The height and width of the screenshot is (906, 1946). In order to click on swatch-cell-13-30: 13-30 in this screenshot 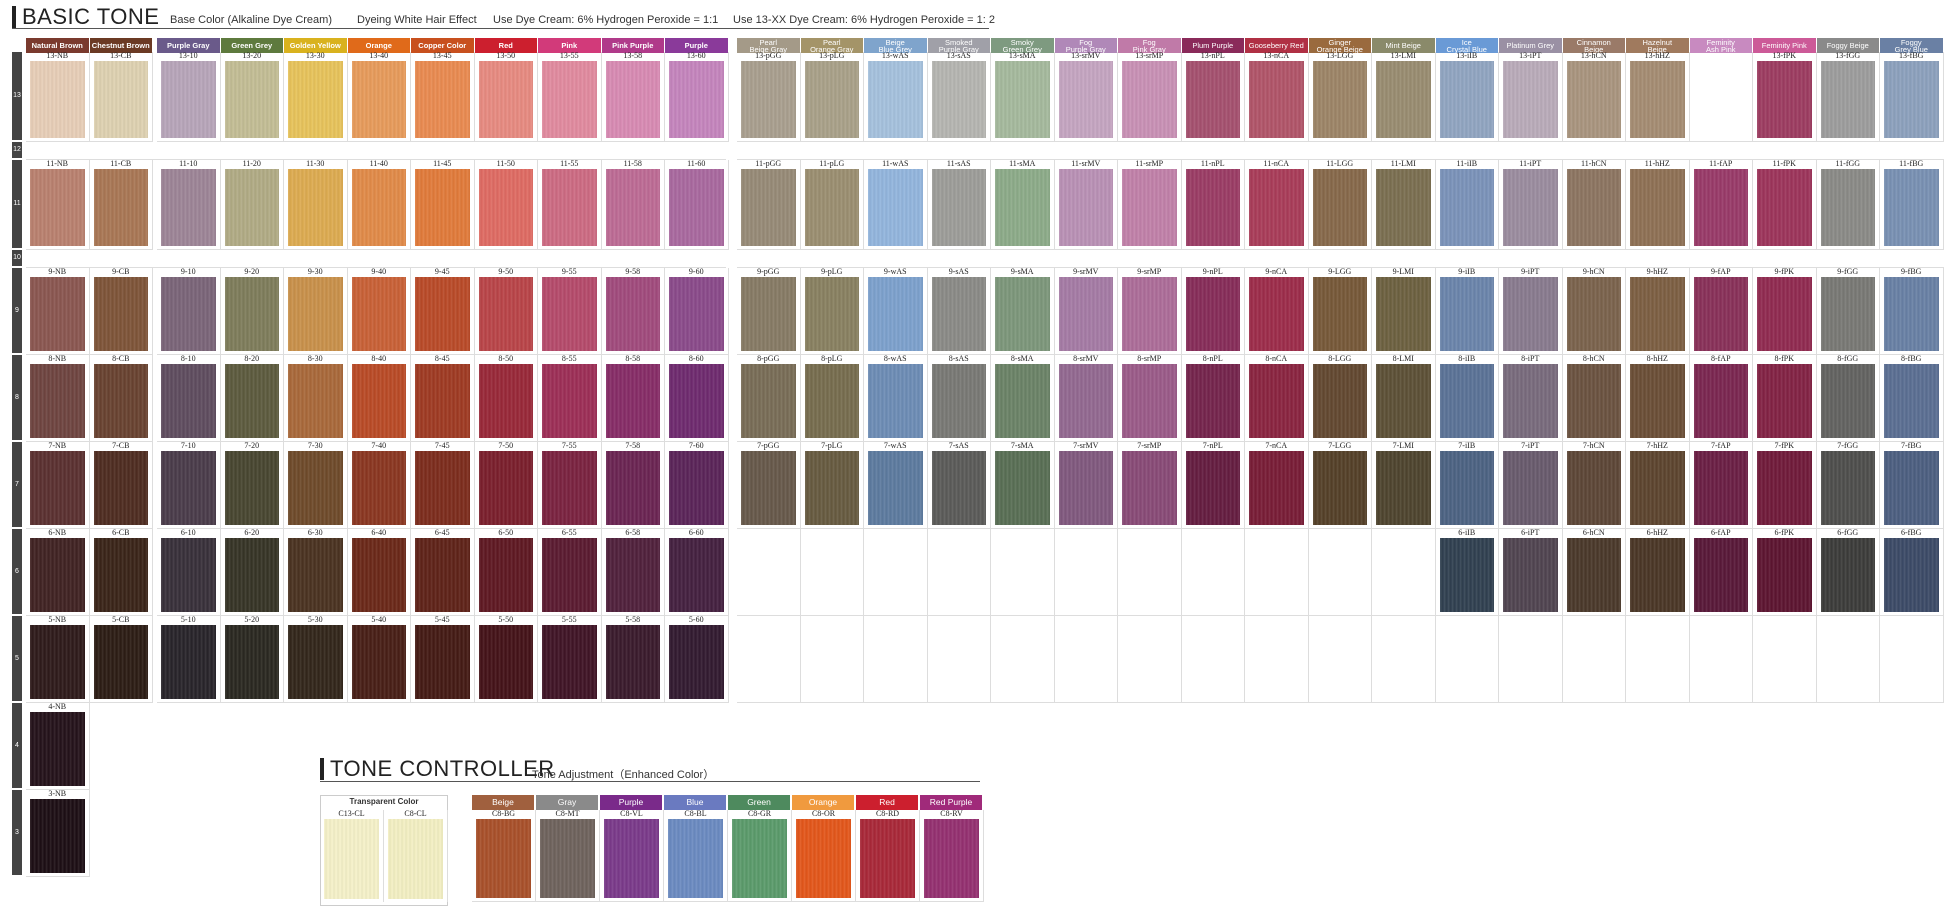, I will do `click(316, 96)`.